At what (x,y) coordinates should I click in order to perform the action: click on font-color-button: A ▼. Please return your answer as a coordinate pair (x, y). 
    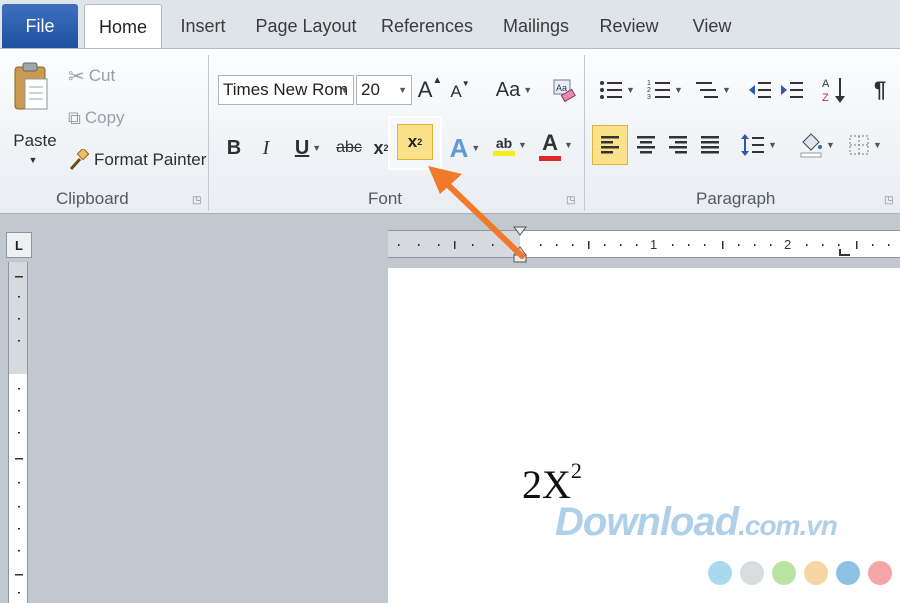
    Looking at the image, I should click on (556, 145).